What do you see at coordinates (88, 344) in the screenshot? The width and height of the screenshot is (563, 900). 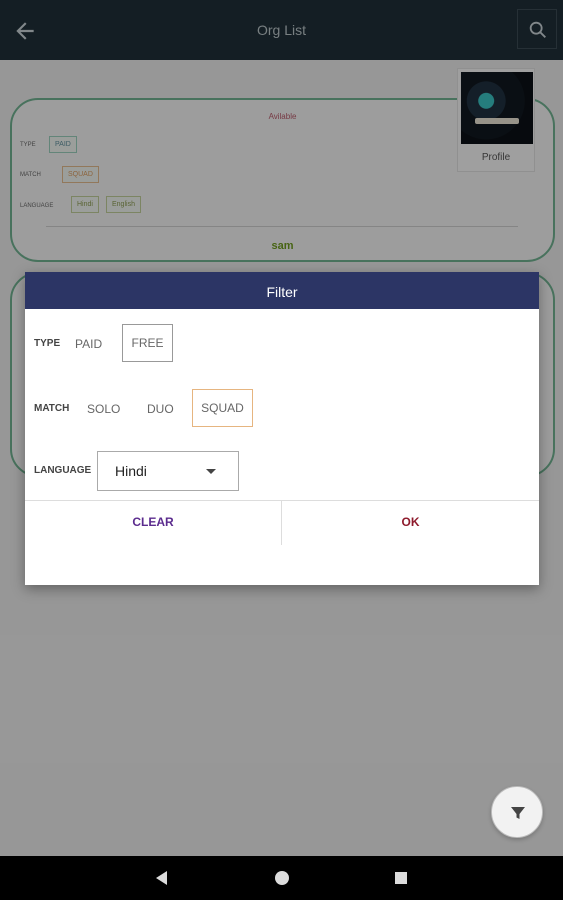 I see `type-option-paid: PAID` at bounding box center [88, 344].